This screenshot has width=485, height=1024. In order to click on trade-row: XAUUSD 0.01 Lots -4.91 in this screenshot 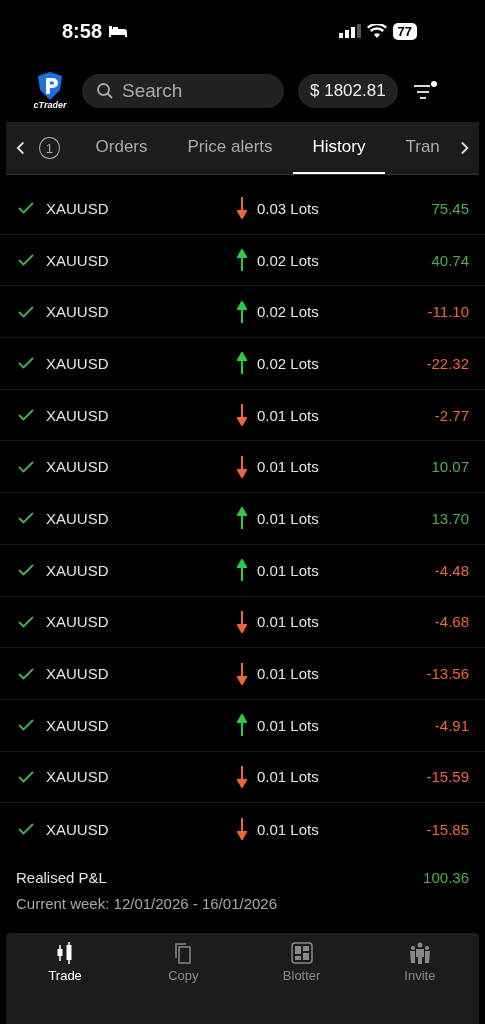, I will do `click(242, 725)`.